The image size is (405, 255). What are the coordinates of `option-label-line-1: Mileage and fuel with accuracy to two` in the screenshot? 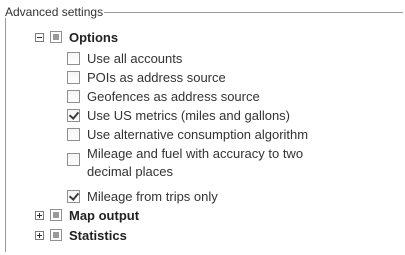 It's located at (195, 153).